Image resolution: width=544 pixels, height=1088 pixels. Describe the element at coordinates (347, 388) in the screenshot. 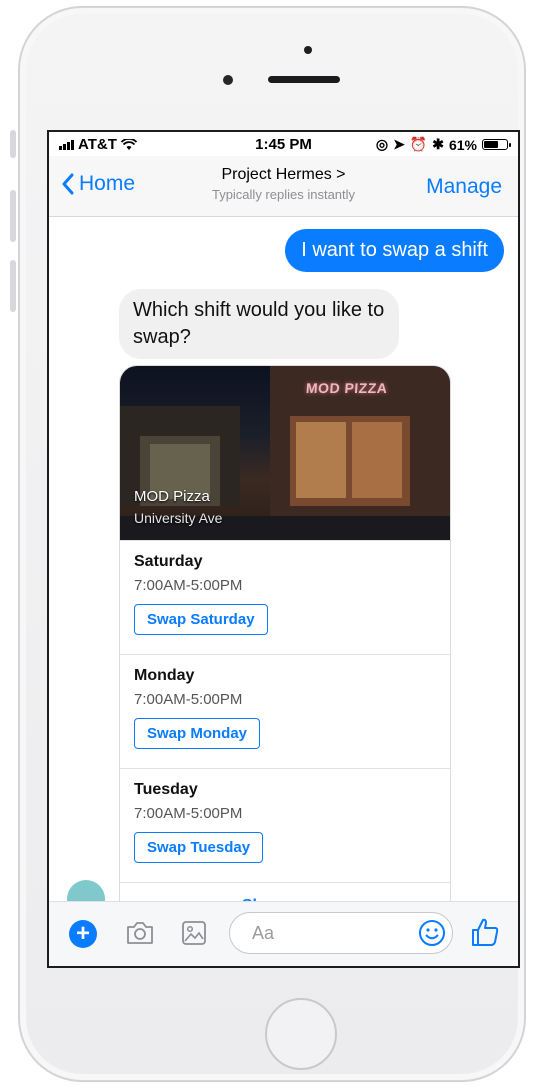

I see `restaurant-sign: MOD PIZZA` at that location.